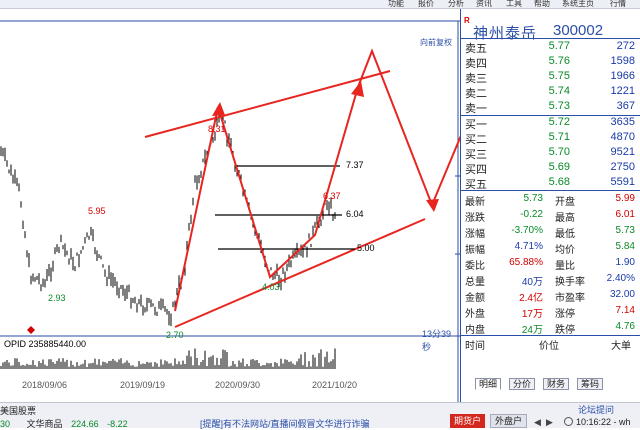 The height and width of the screenshot is (430, 640). What do you see at coordinates (625, 46) in the screenshot?
I see `ask-volume: 272` at bounding box center [625, 46].